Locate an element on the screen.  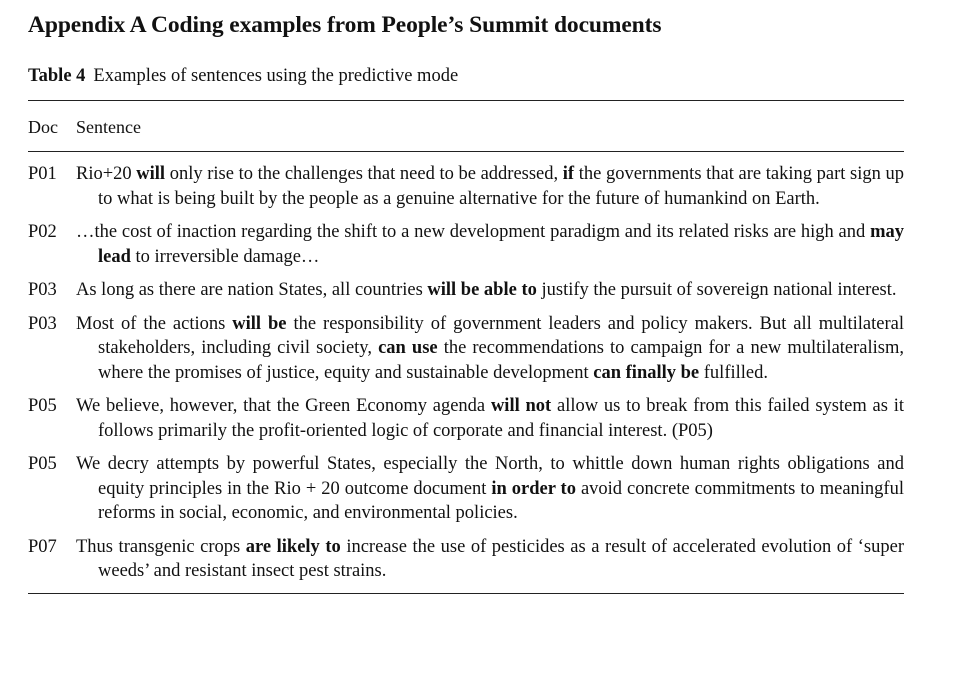
predictive-term: will not is located at coordinates (521, 406).